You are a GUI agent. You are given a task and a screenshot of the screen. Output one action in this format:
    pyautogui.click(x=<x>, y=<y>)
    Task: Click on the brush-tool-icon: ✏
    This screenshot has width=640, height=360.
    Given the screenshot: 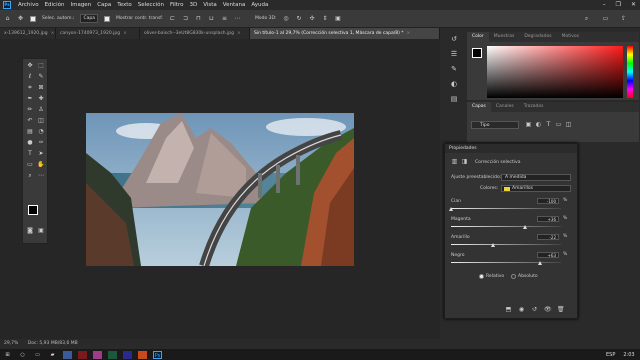 What is the action you would take?
    pyautogui.click(x=30, y=110)
    